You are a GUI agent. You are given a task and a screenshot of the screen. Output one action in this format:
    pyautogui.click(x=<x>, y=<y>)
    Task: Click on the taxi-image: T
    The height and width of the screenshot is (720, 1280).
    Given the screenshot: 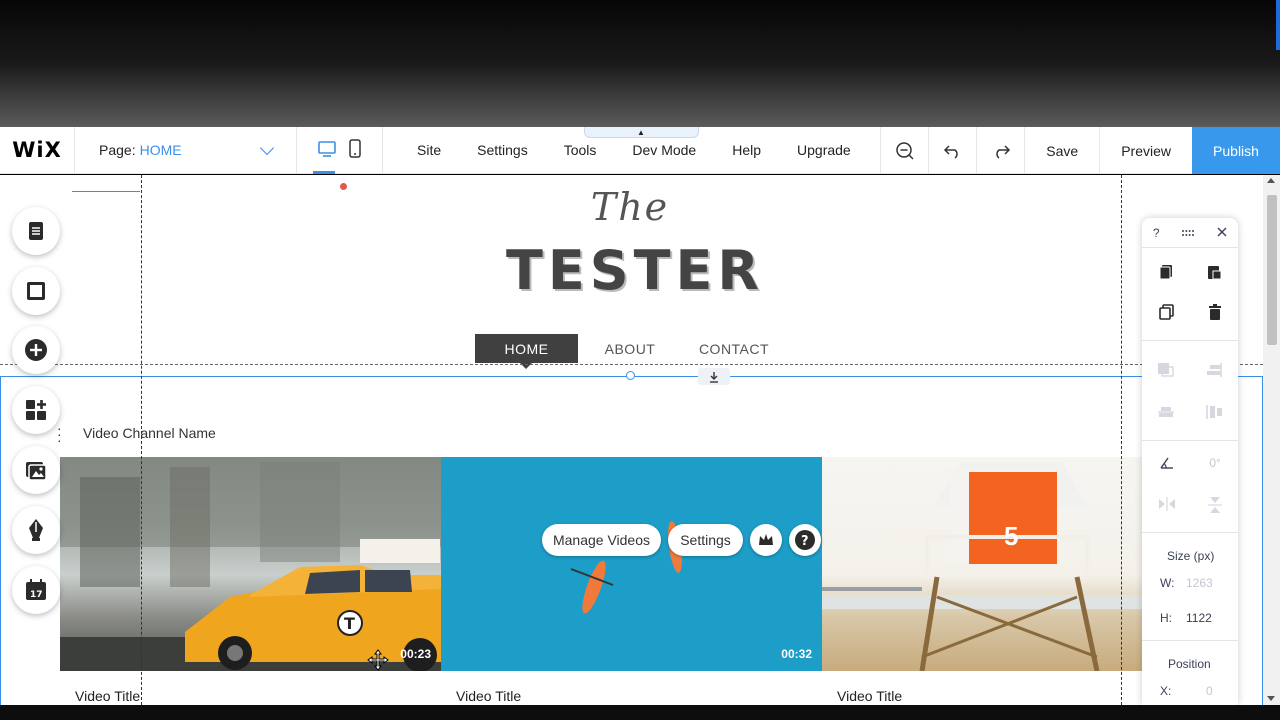 What is the action you would take?
    pyautogui.click(x=250, y=564)
    